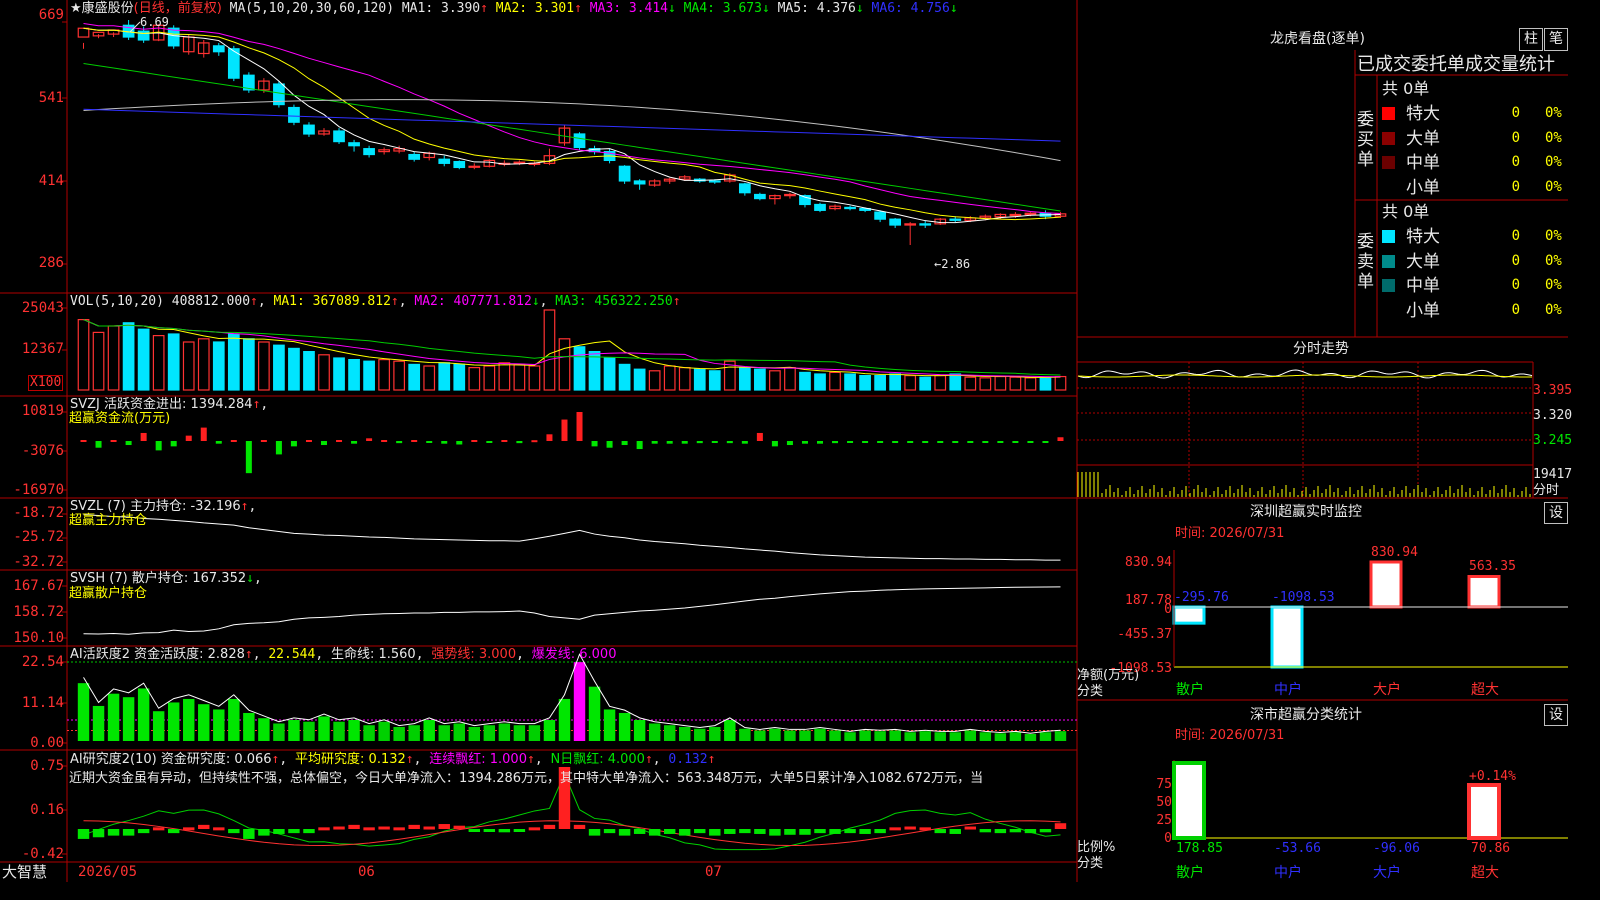 This screenshot has height=900, width=1600. I want to click on ai2-burst: 爆发线: 6.000, so click(574, 654).